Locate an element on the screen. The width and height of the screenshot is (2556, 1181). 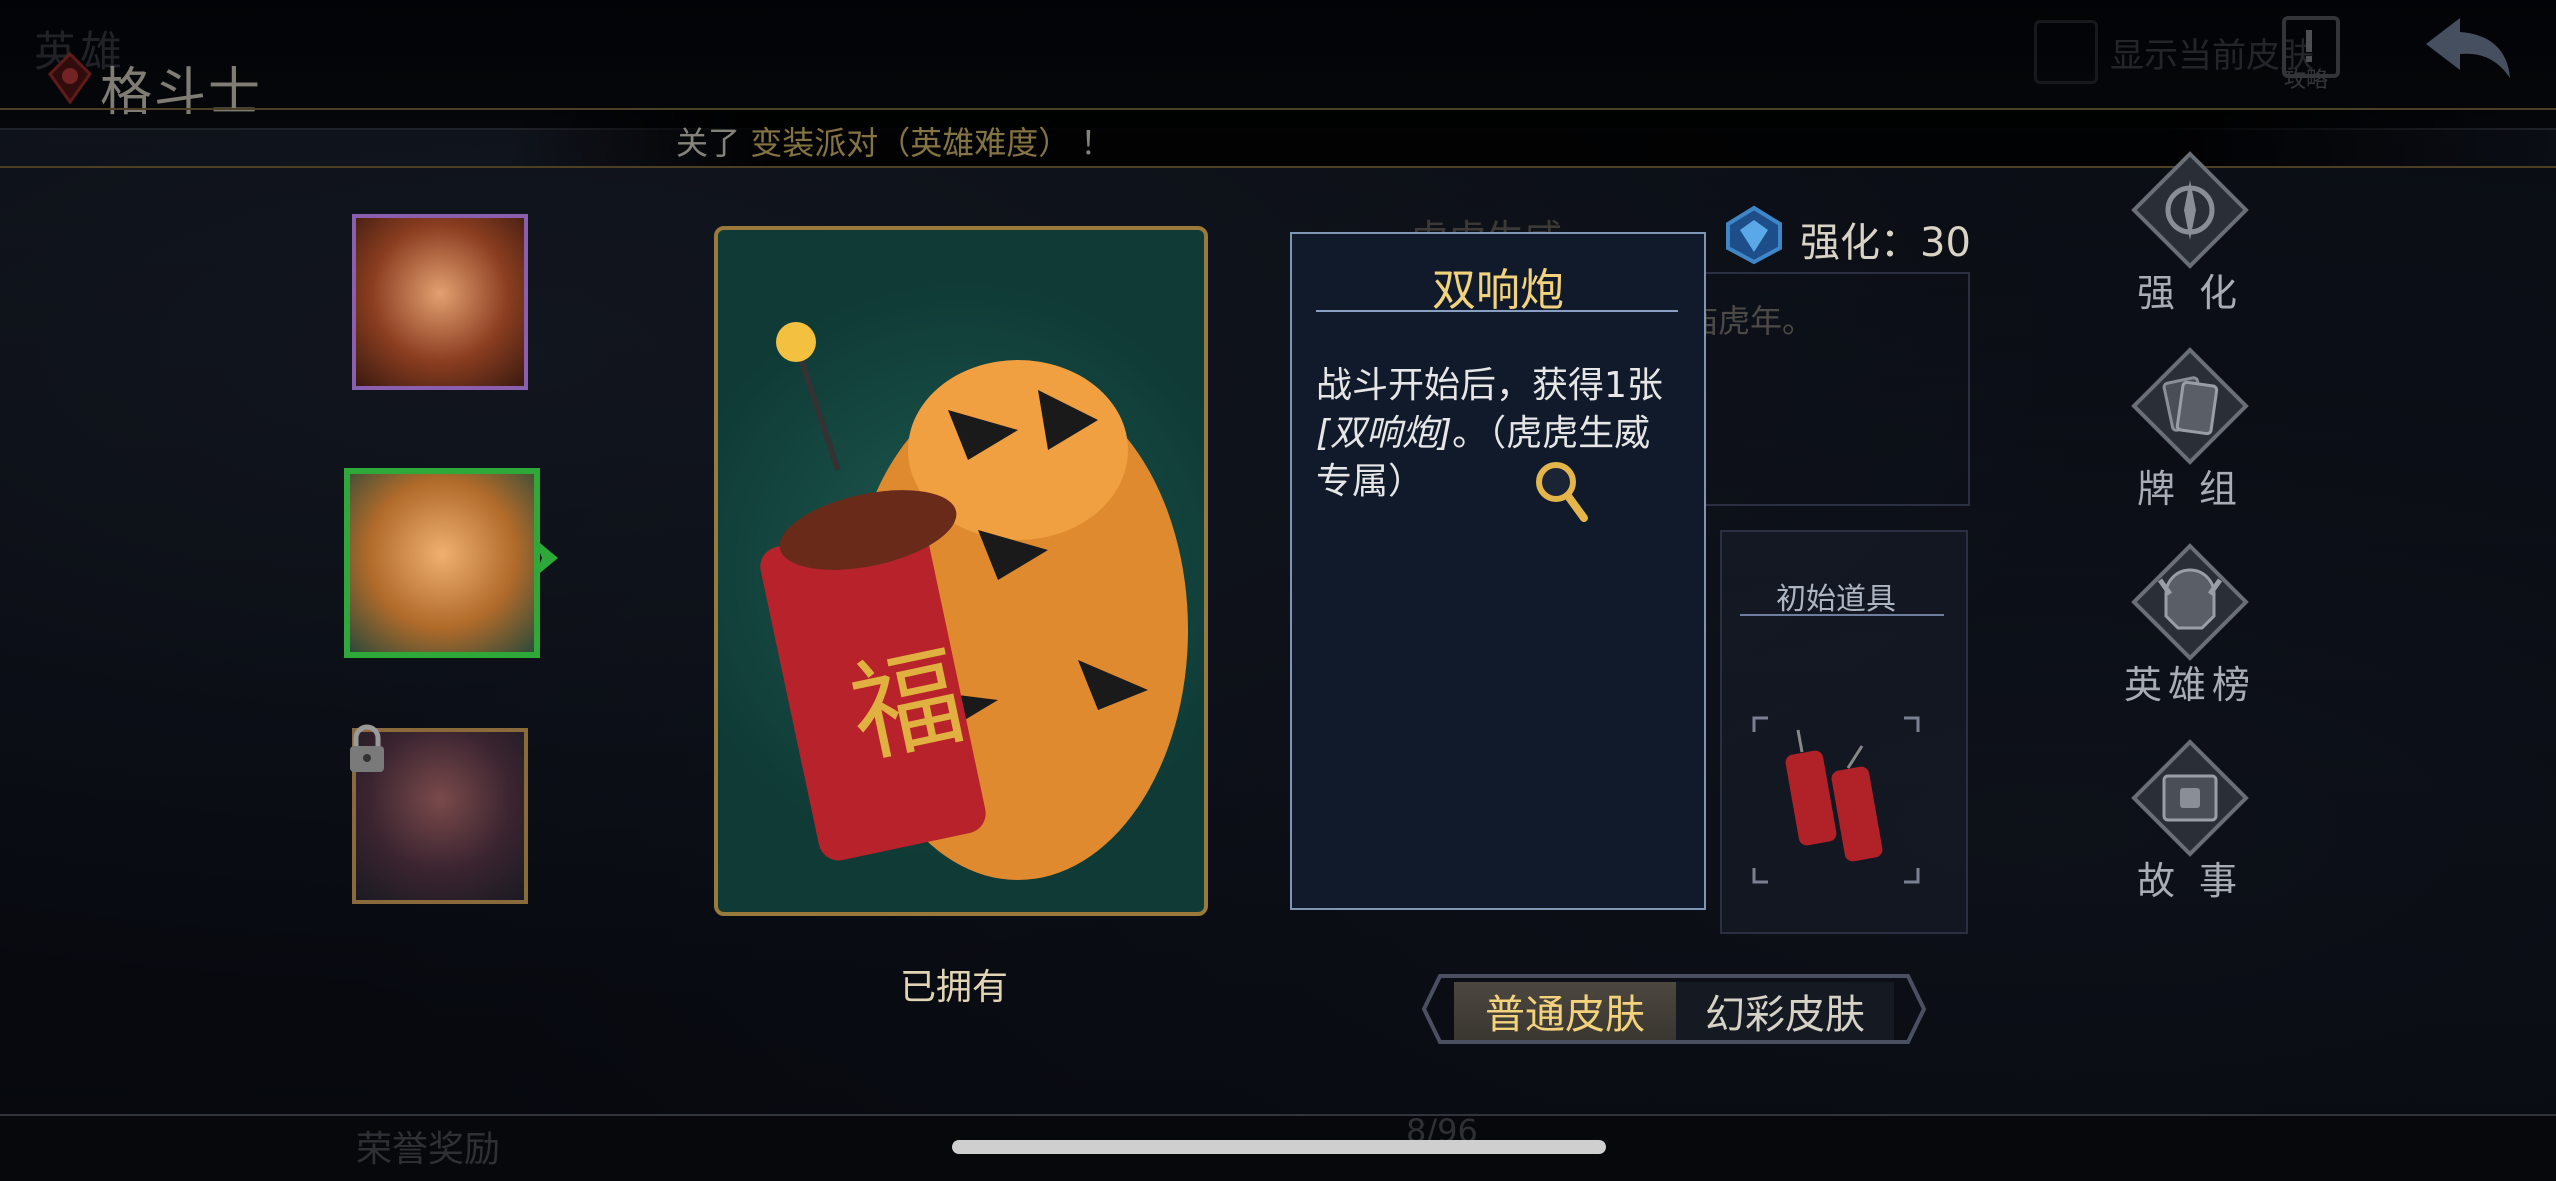
divider is located at coordinates (1842, 615).